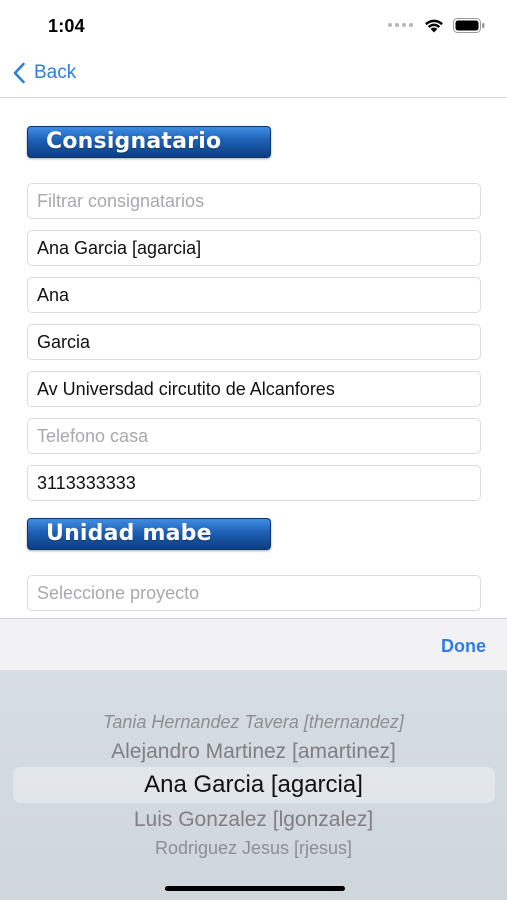  I want to click on done-button: Done, so click(463, 646).